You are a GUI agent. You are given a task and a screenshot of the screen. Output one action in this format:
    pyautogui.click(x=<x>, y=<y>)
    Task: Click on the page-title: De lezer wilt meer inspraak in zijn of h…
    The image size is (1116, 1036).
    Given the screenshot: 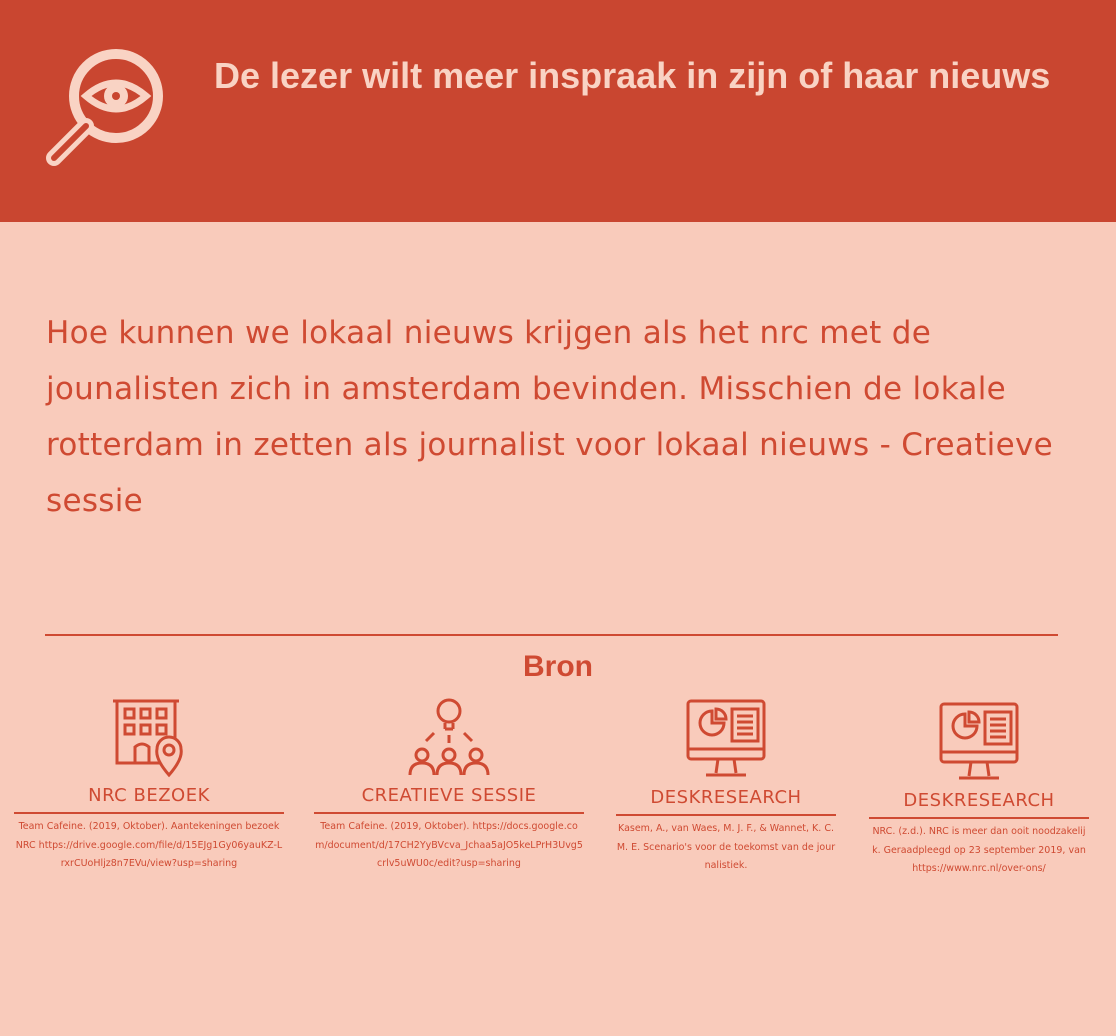 What is the action you would take?
    pyautogui.click(x=632, y=75)
    